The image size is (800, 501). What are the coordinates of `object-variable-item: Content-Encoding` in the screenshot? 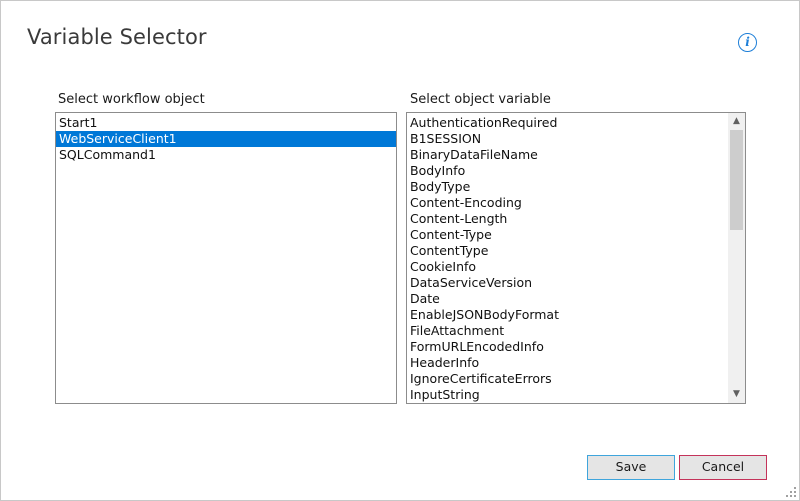 It's located at (576, 203).